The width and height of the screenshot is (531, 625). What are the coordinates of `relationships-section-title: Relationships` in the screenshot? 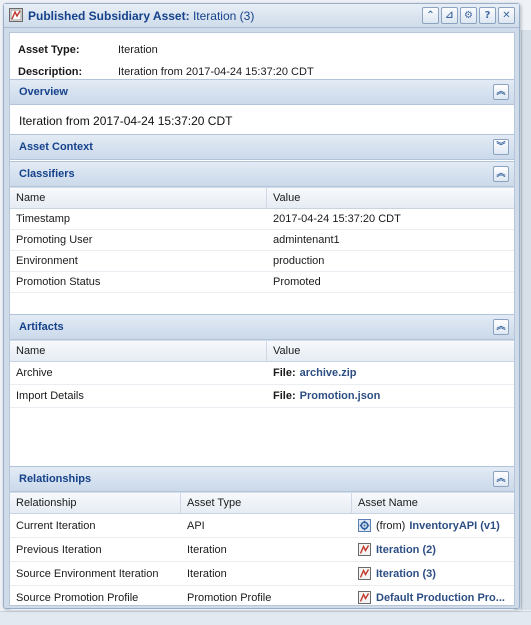 It's located at (55, 479).